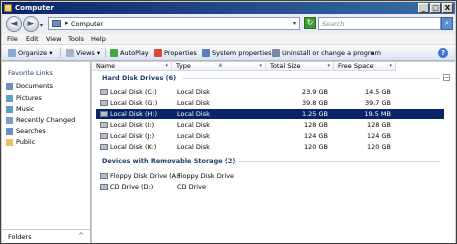  I want to click on nav-item-label: Music, so click(25, 109).